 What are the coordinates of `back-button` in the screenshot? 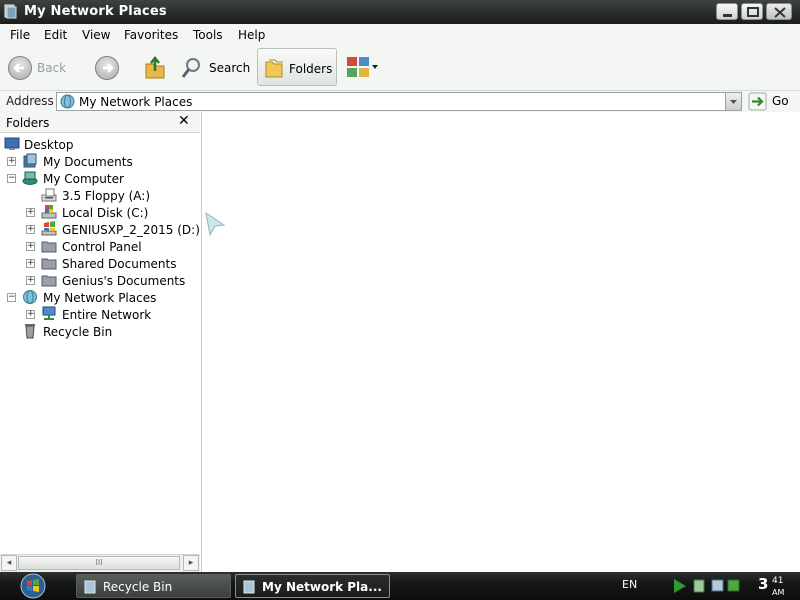 It's located at (20, 68).